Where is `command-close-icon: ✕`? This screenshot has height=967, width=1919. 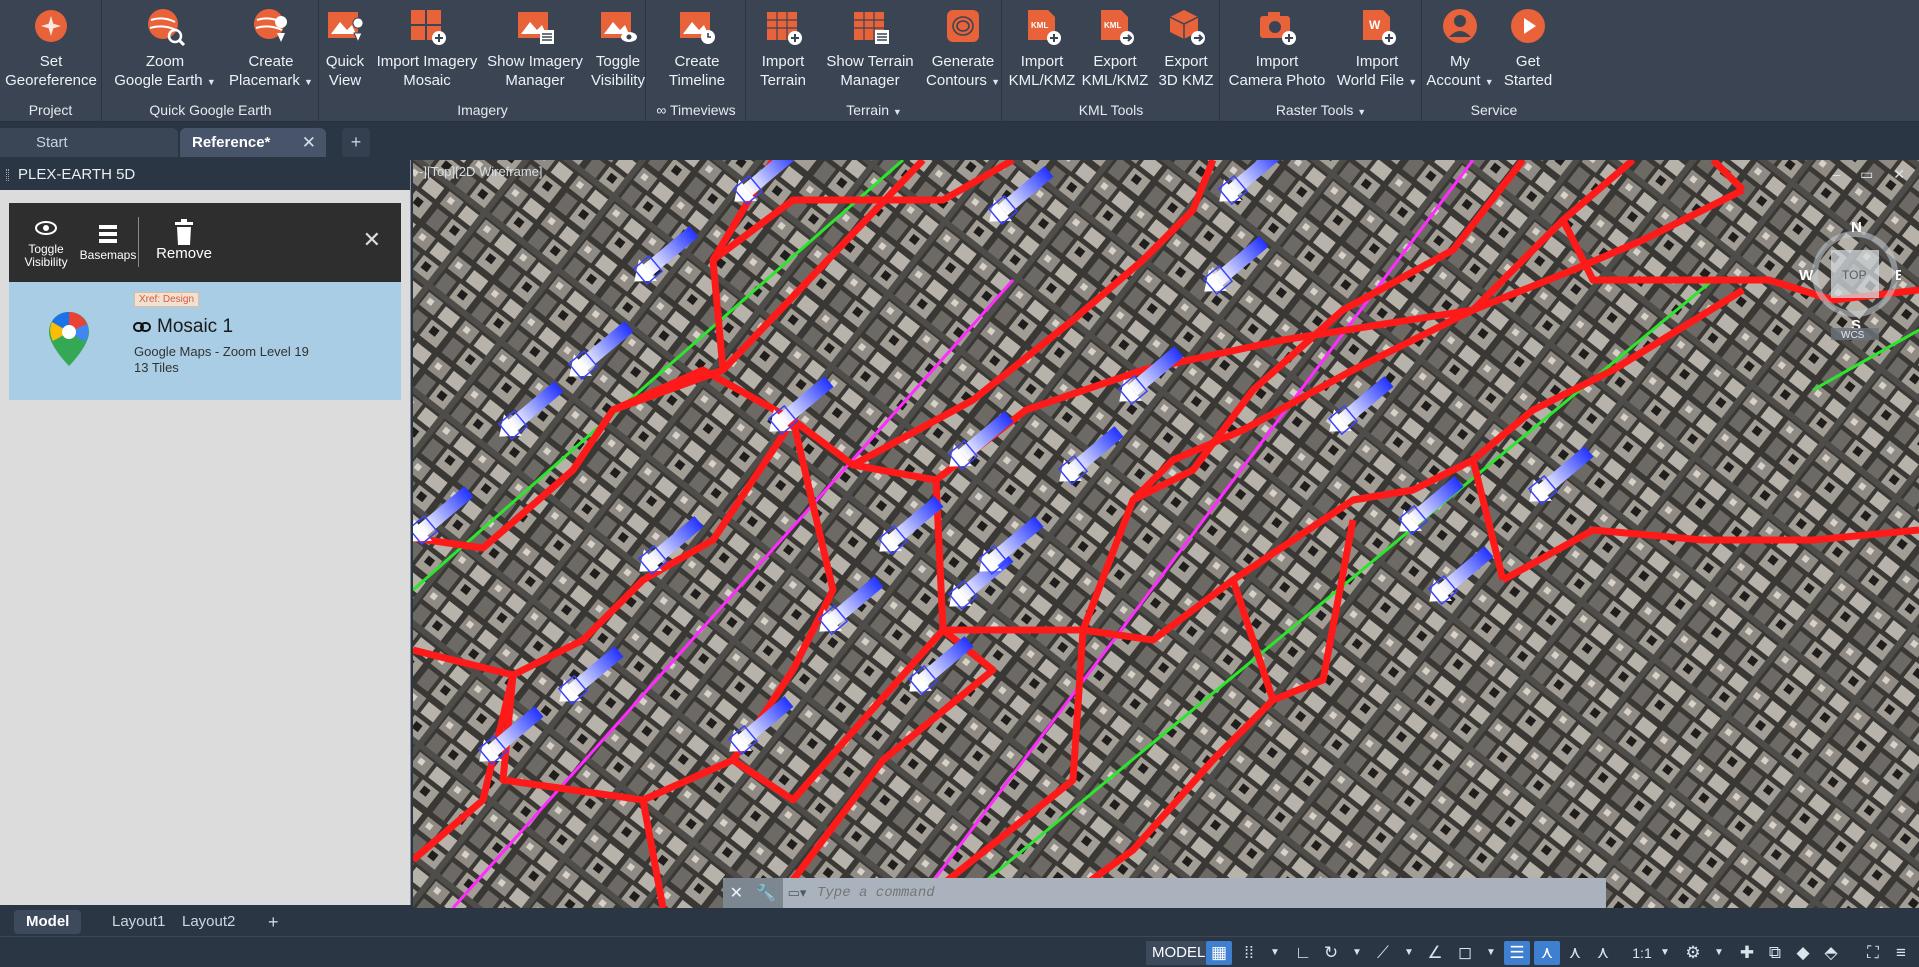 command-close-icon: ✕ is located at coordinates (736, 893).